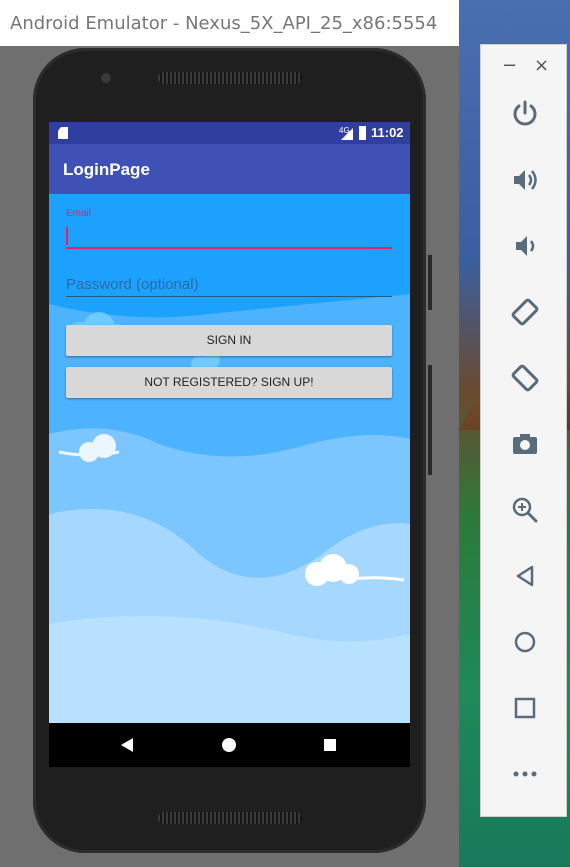  Describe the element at coordinates (106, 78) in the screenshot. I see `front-camera` at that location.